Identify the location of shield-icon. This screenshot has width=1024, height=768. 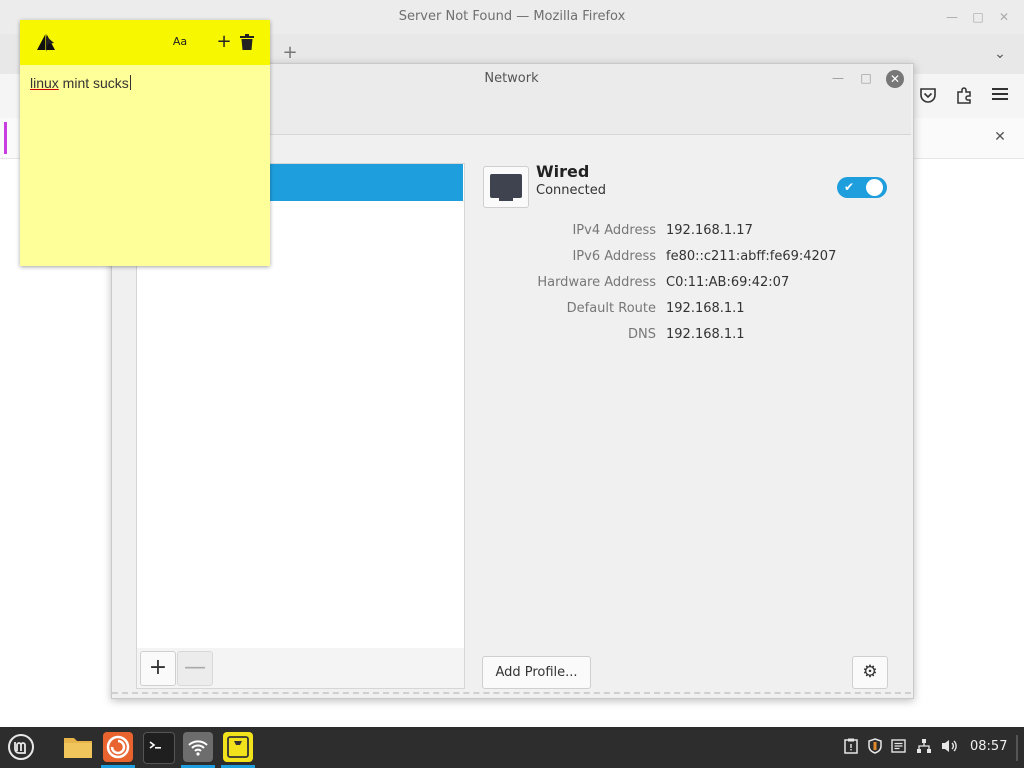
(875, 747).